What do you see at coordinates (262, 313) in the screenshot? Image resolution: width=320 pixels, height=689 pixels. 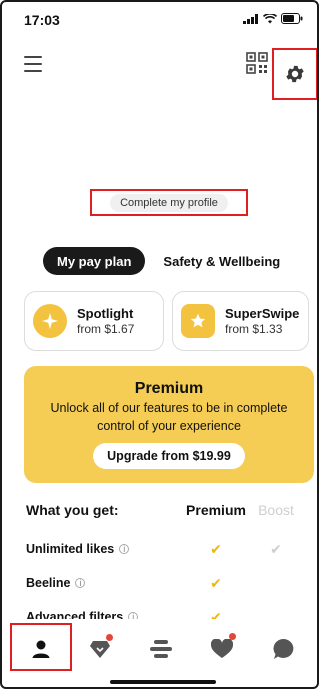 I see `superswipe-title: SuperSwipe` at bounding box center [262, 313].